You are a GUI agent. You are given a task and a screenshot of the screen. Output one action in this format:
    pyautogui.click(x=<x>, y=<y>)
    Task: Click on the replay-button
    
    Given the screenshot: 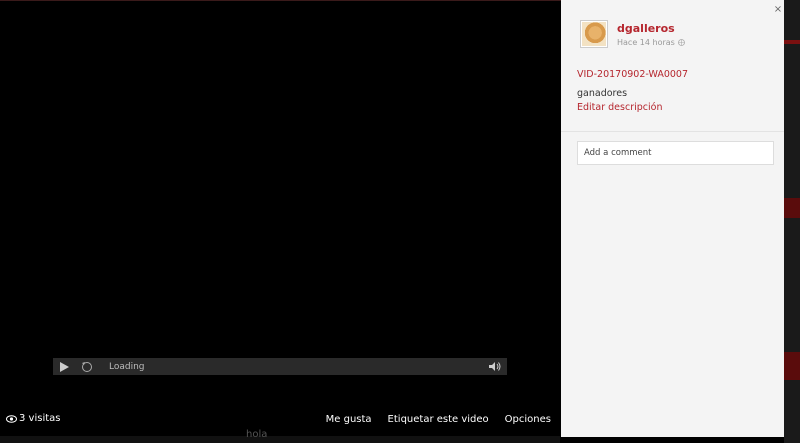 What is the action you would take?
    pyautogui.click(x=87, y=366)
    